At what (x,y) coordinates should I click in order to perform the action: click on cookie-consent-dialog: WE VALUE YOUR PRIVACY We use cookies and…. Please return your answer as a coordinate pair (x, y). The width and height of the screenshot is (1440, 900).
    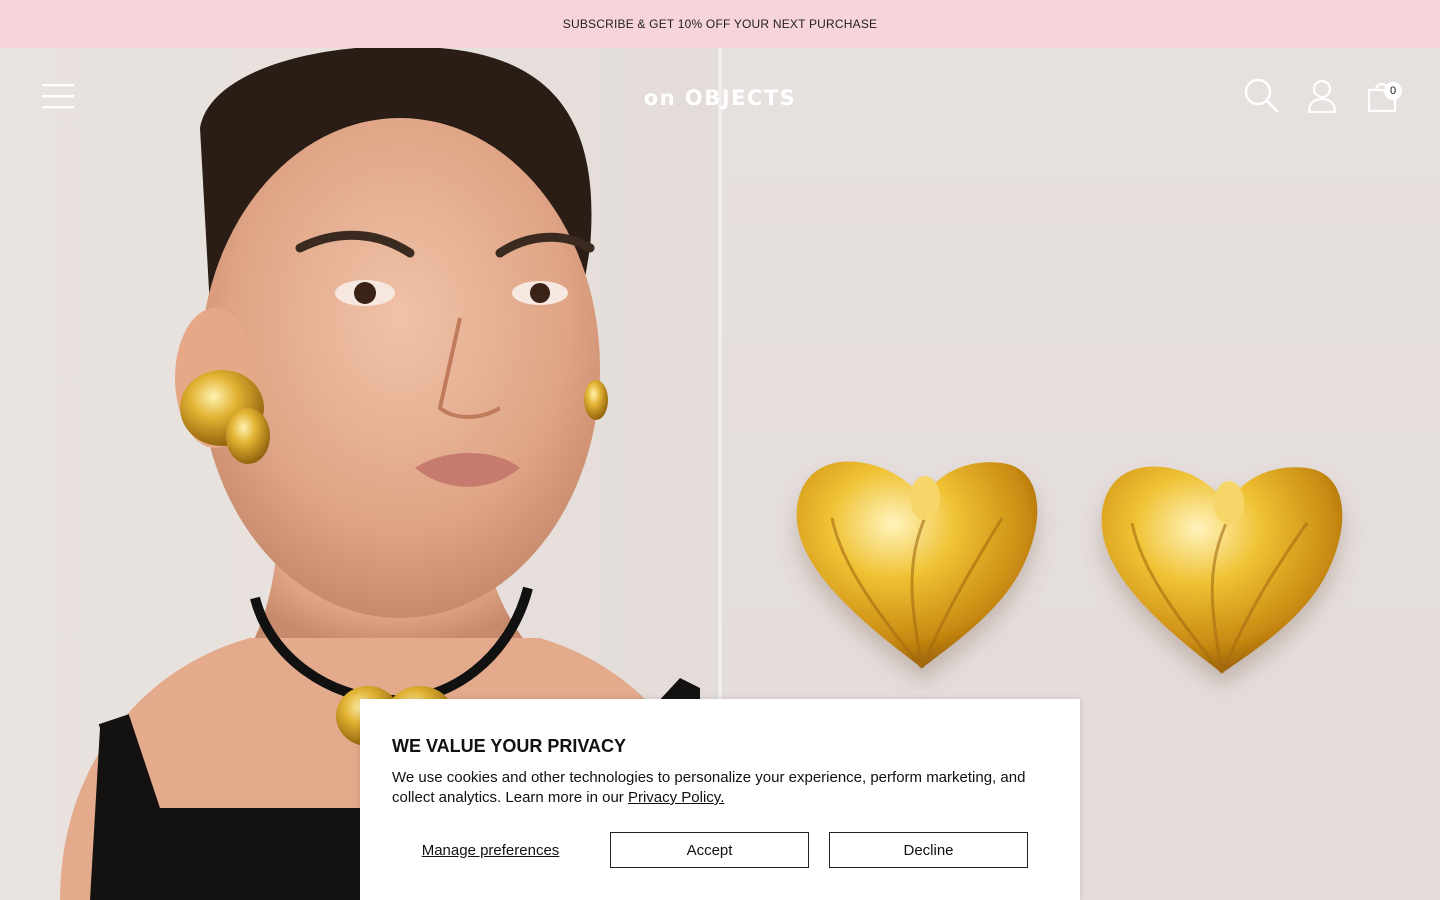
    Looking at the image, I should click on (720, 799).